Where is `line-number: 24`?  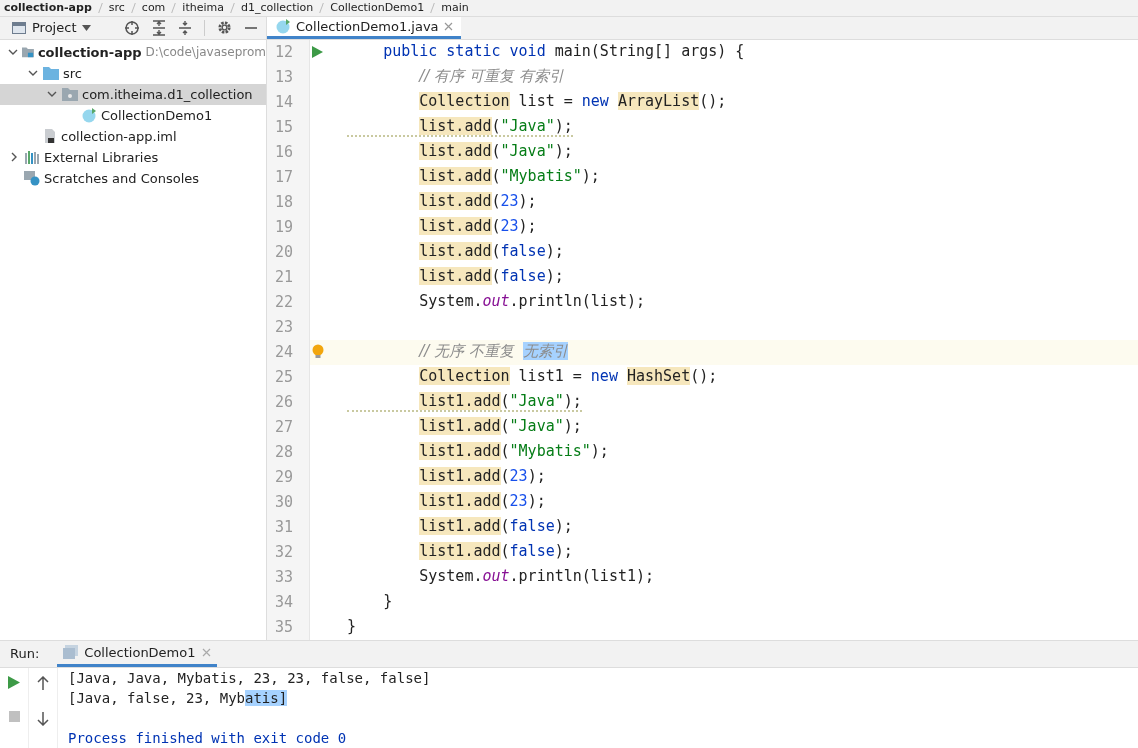 line-number: 24 is located at coordinates (288, 352).